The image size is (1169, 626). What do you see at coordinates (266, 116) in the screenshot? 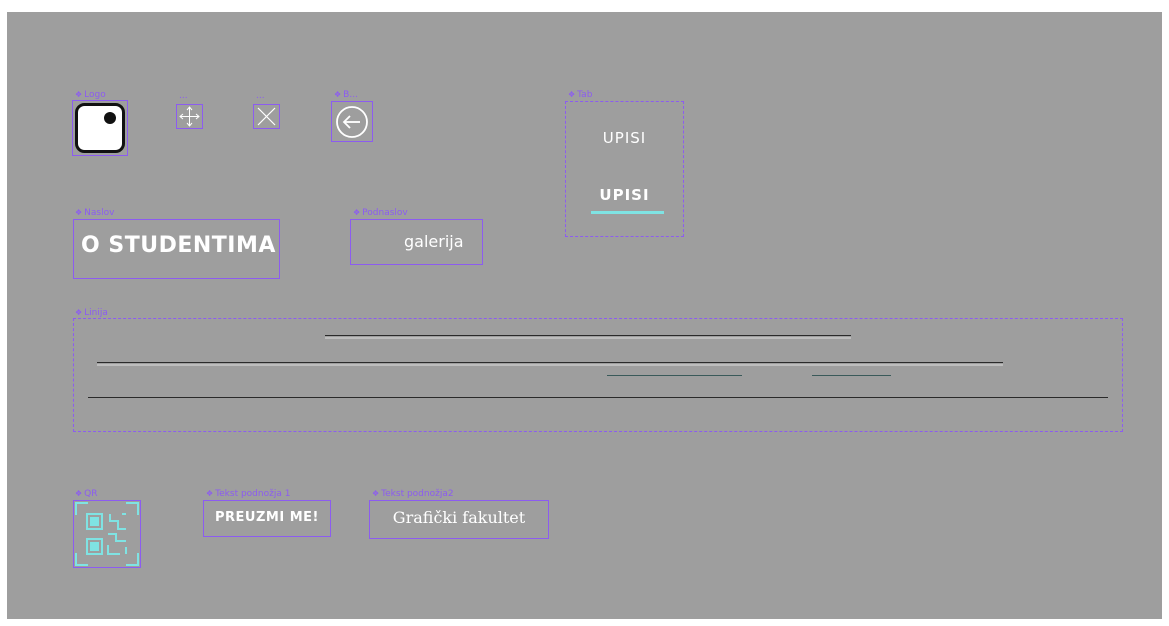
I see `close-x-icon` at bounding box center [266, 116].